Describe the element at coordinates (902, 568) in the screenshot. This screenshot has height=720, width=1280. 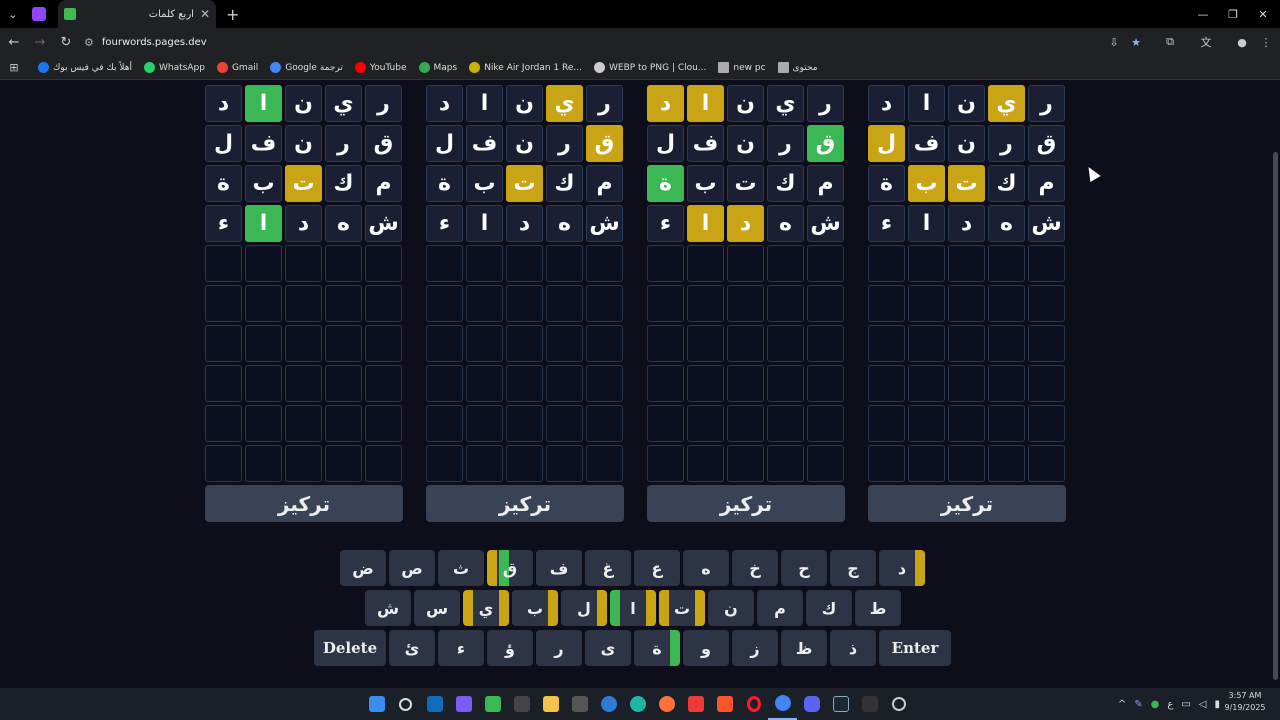
I see `letter-key: د` at that location.